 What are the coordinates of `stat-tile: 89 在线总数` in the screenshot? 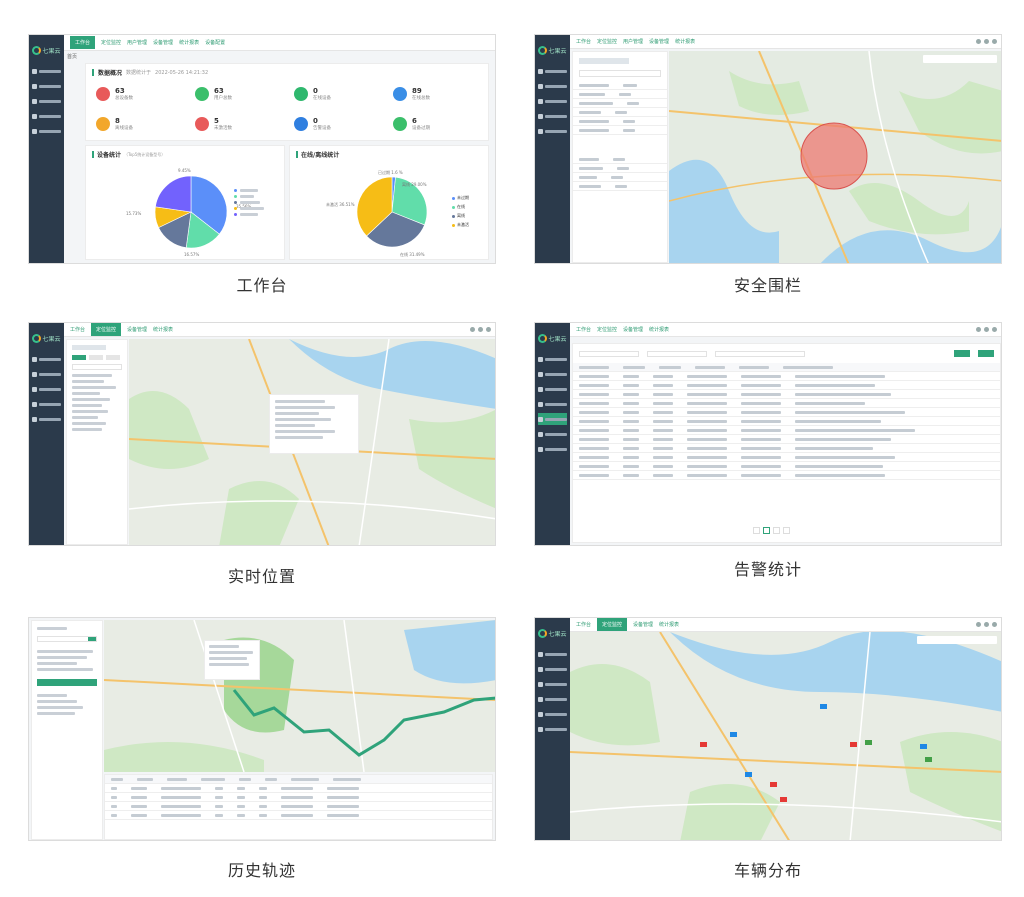 It's located at (436, 94).